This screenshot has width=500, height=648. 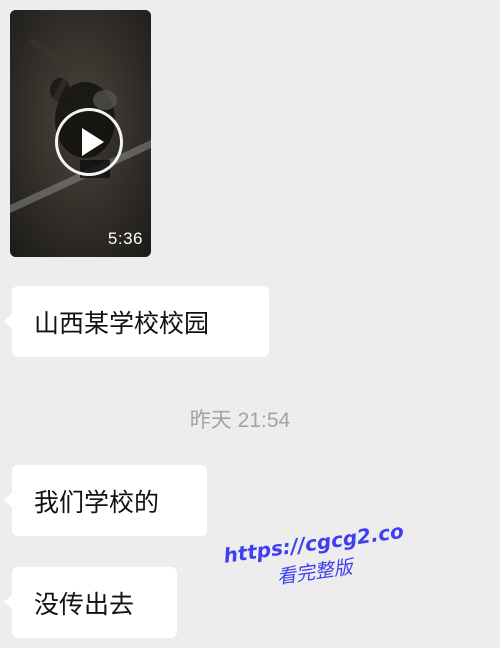 What do you see at coordinates (314, 543) in the screenshot?
I see `watermark-url: https://cgcg2.co` at bounding box center [314, 543].